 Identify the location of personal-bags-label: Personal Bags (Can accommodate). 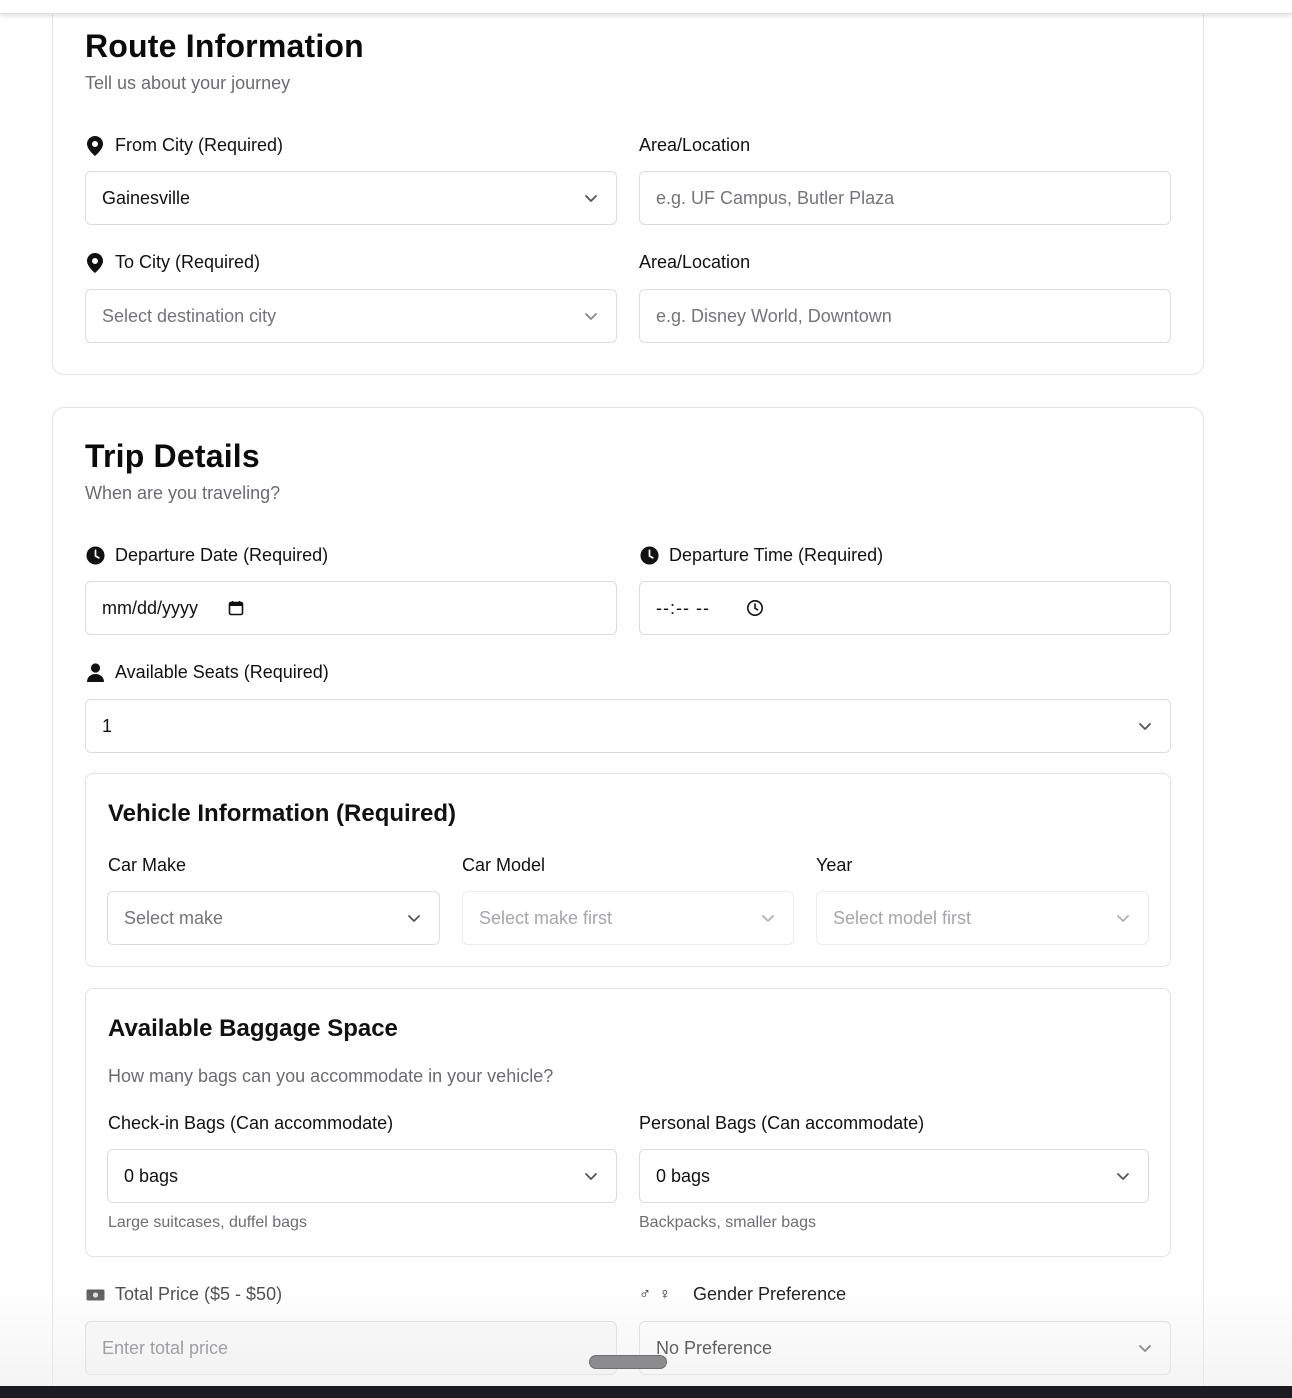
(782, 1123).